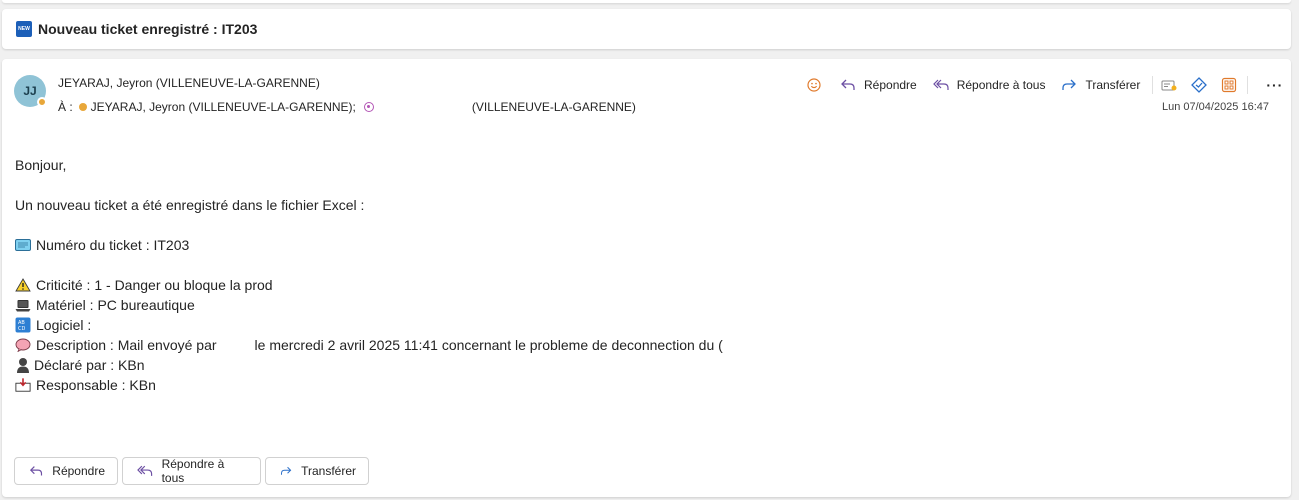 The image size is (1299, 500). I want to click on new-badge-icon: NEW, so click(24, 29).